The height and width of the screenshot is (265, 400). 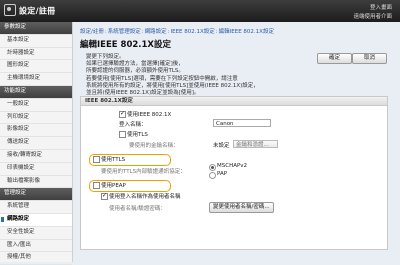 What do you see at coordinates (234, 101) in the screenshot?
I see `section-title: IEEE 802.1X設定` at bounding box center [234, 101].